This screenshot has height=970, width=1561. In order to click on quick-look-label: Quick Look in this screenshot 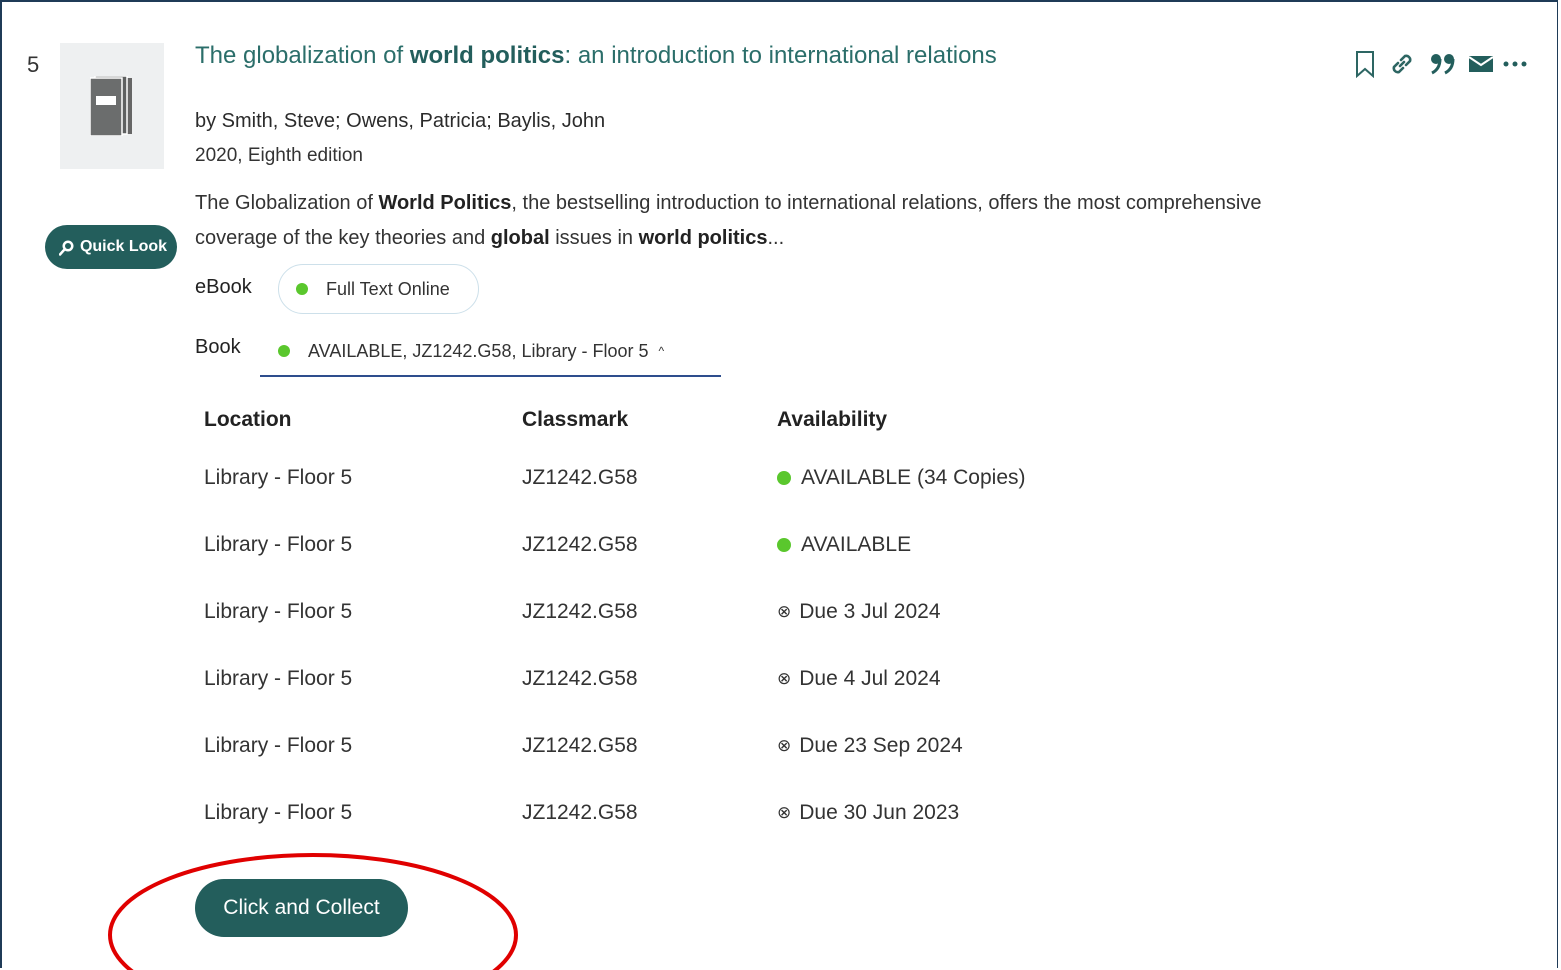, I will do `click(123, 246)`.